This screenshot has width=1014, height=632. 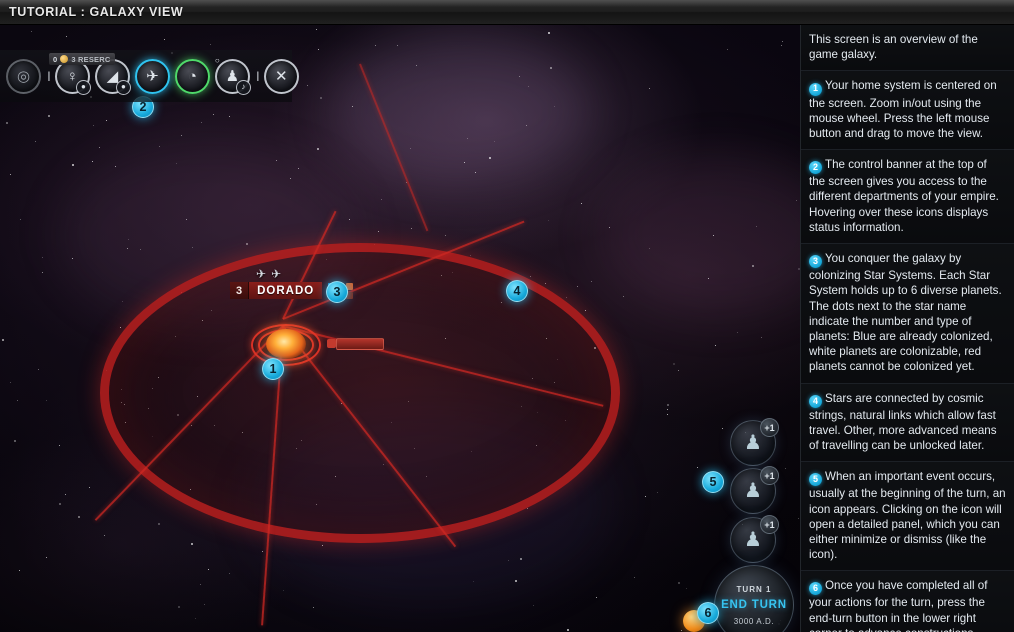 I want to click on tutorial-step-badge: 4, so click(x=815, y=401).